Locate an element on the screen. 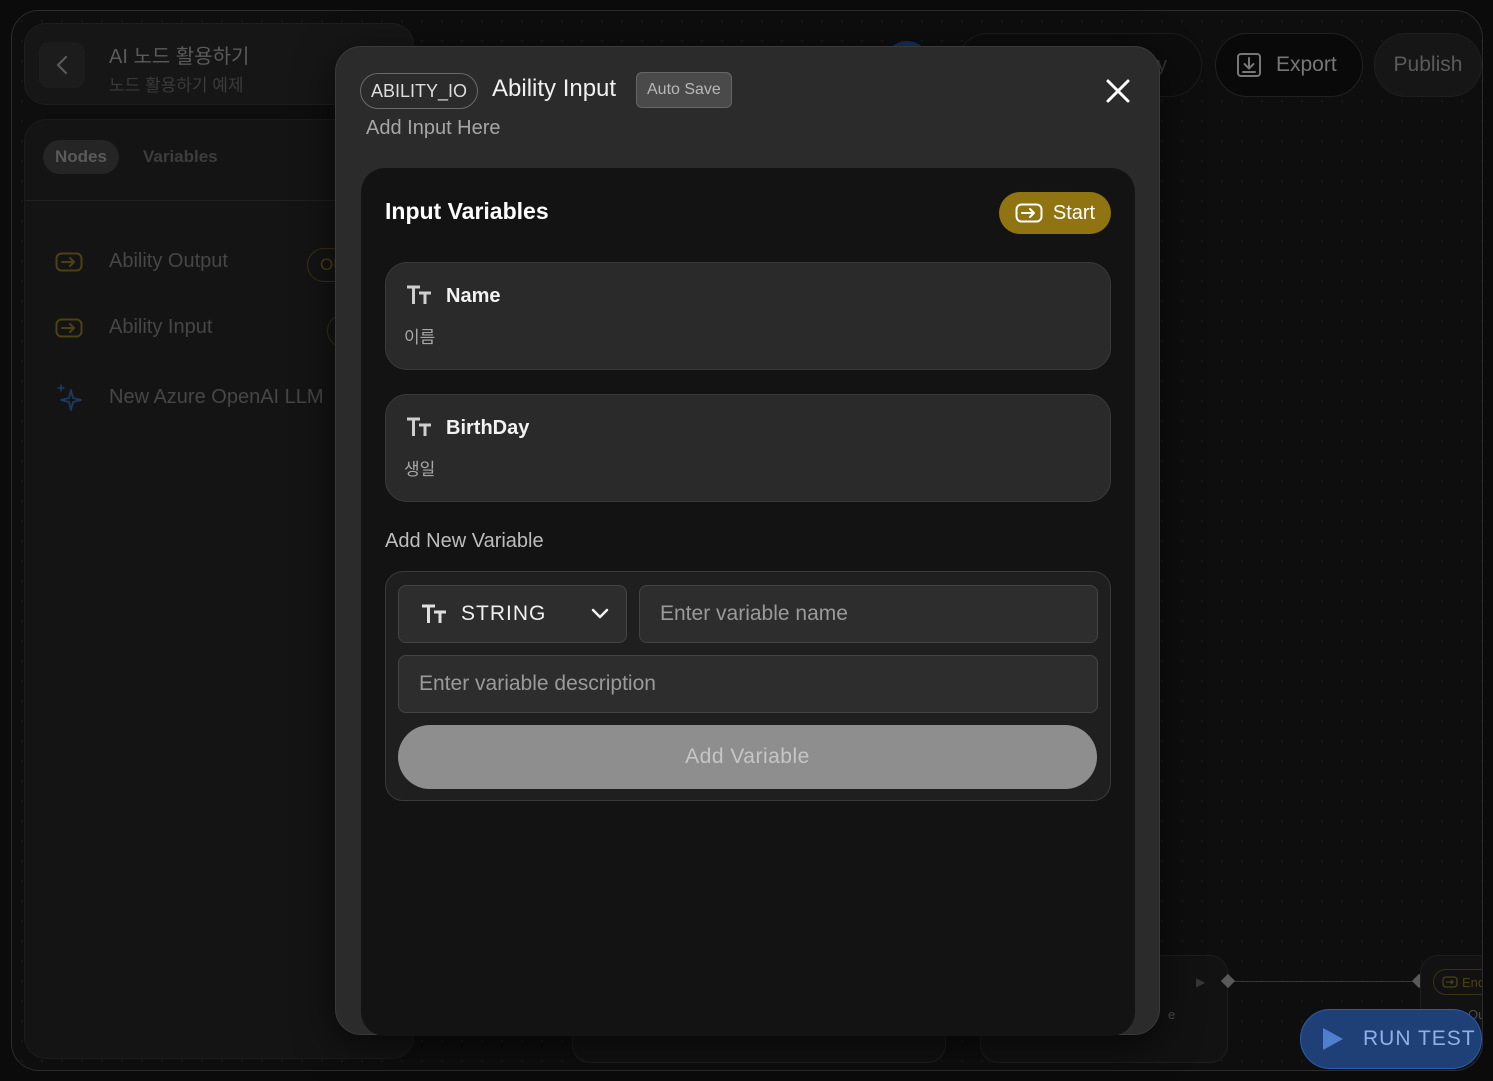 The image size is (1493, 1081). start-label: Start is located at coordinates (1074, 212).